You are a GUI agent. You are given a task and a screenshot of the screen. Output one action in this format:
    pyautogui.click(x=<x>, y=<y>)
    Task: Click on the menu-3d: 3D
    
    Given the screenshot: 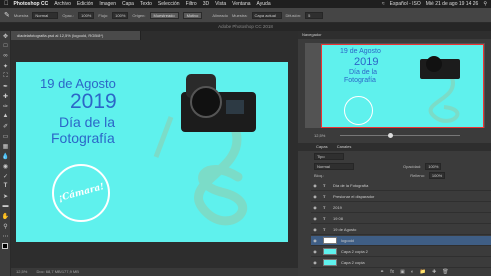 What is the action you would take?
    pyautogui.click(x=206, y=4)
    